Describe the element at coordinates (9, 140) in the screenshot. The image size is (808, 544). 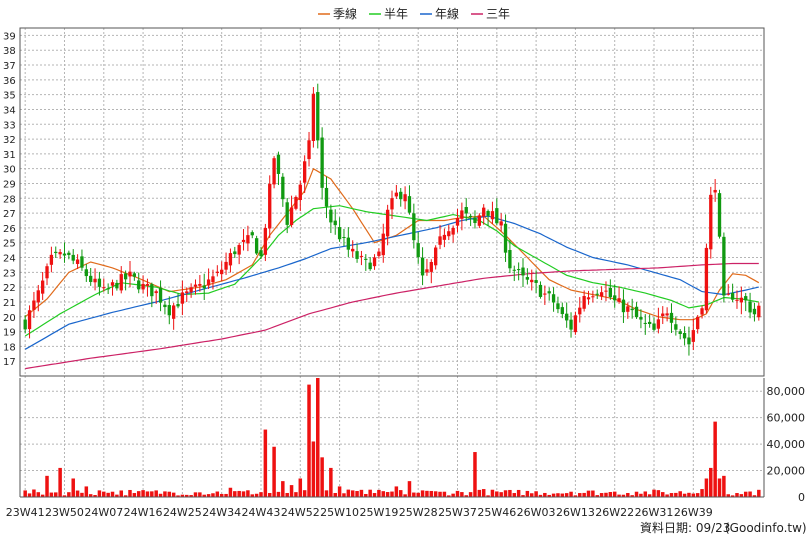
I see `price-tick-label: 32` at that location.